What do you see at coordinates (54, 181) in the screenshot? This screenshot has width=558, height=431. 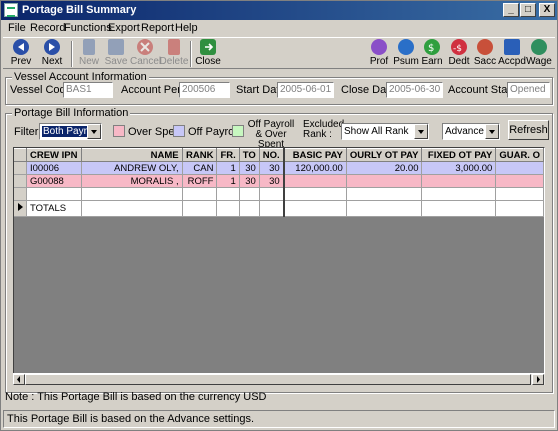 I see `cell-crew-ipn: G00088` at bounding box center [54, 181].